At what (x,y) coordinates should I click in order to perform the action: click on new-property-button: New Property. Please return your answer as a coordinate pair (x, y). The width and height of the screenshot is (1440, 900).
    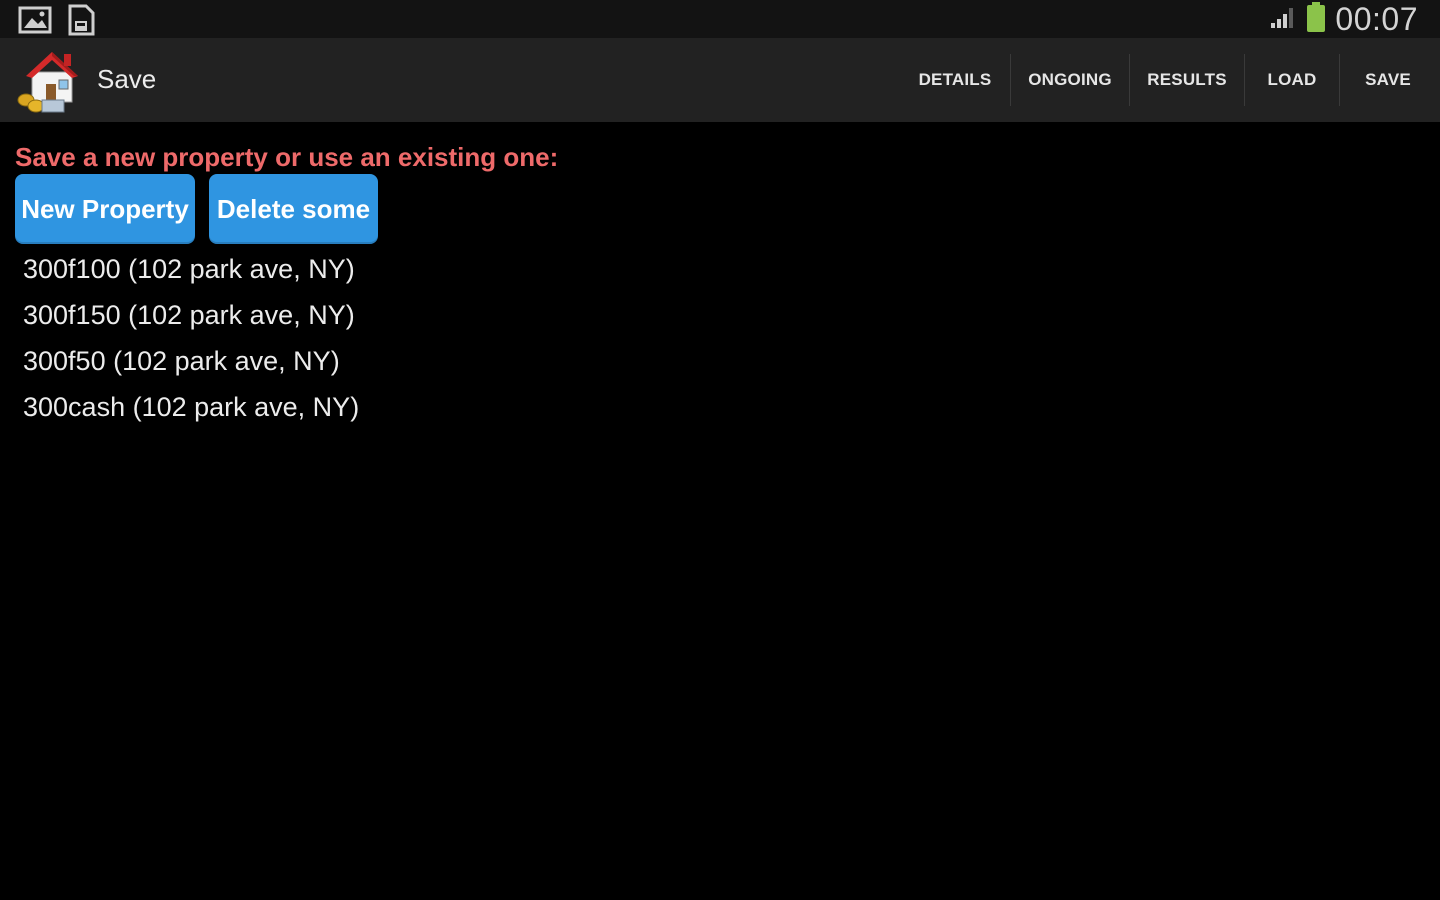
    Looking at the image, I should click on (105, 209).